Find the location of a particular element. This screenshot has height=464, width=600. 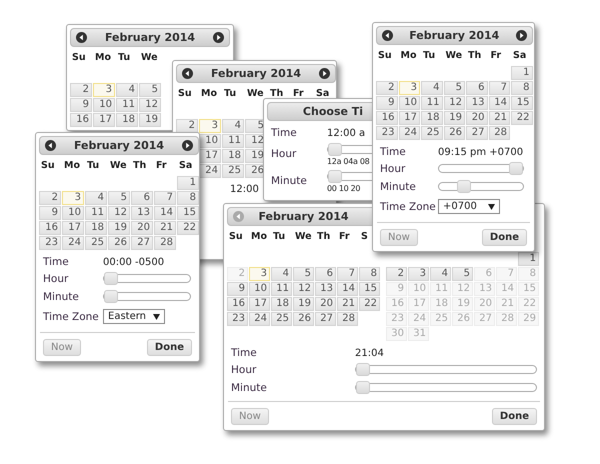

day-cell: 8 is located at coordinates (188, 198).